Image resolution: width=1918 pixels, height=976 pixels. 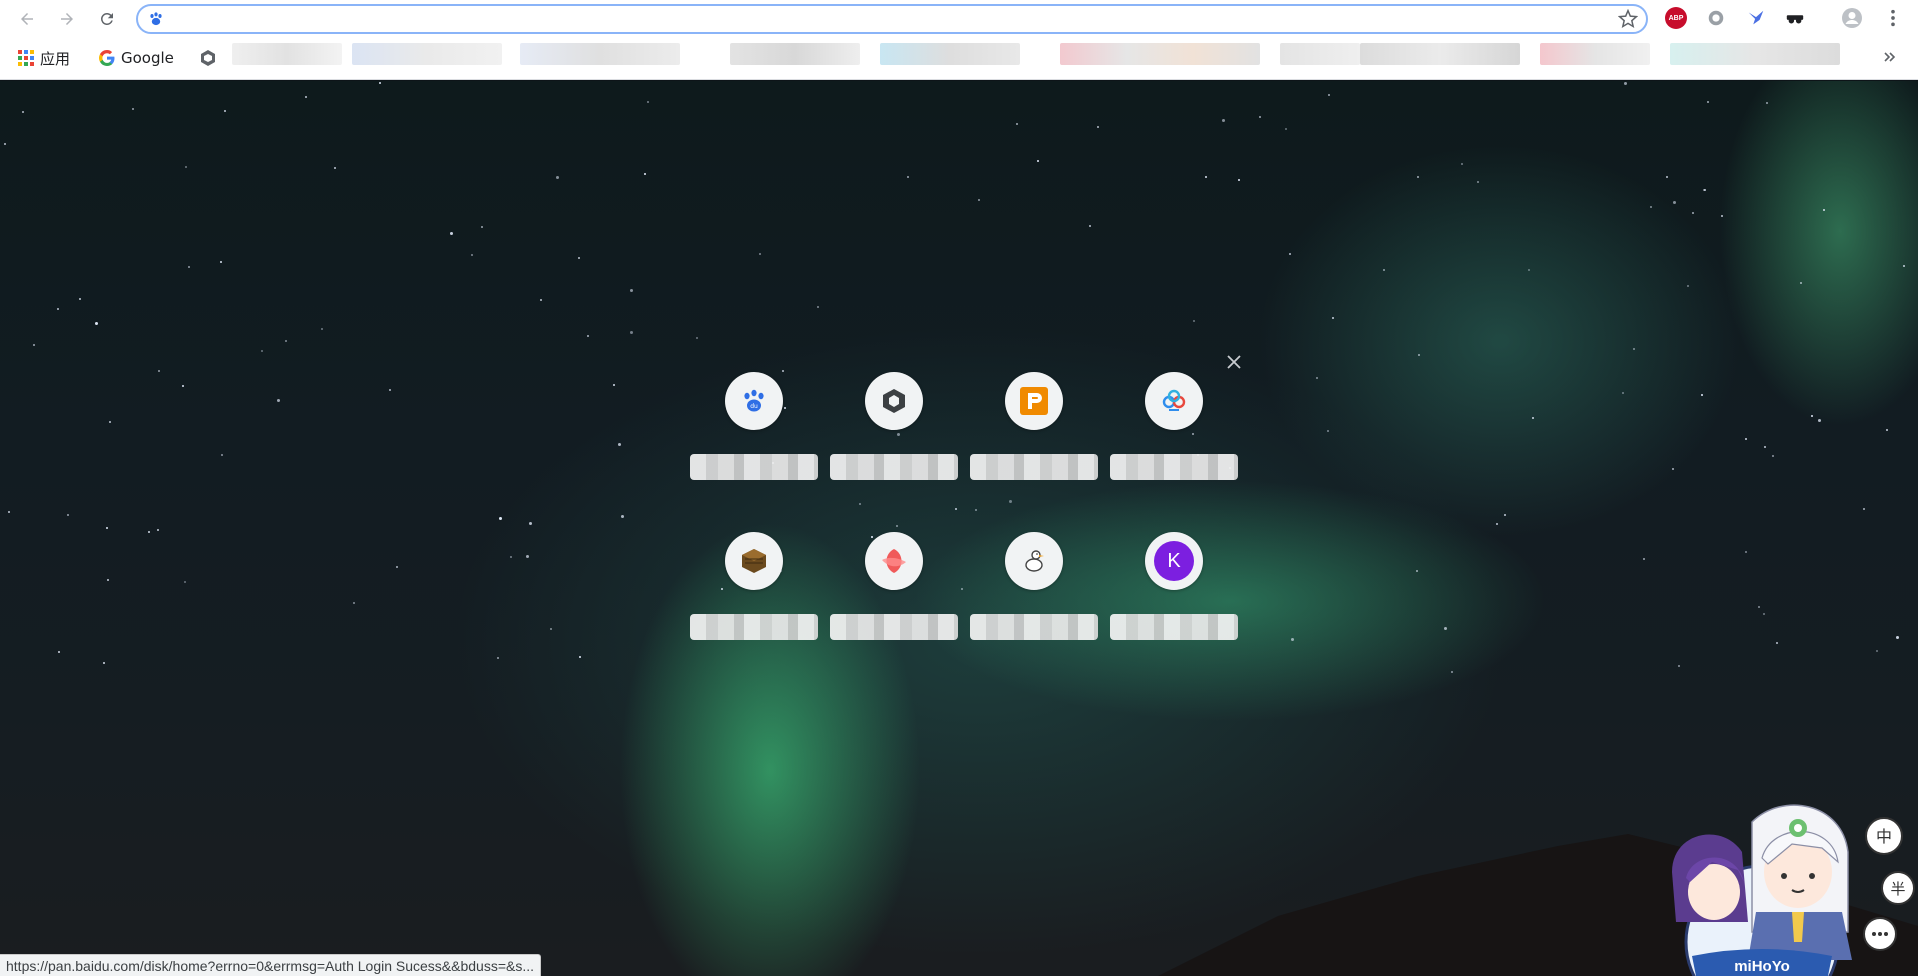 I want to click on orange-p-icon, so click(x=1034, y=401).